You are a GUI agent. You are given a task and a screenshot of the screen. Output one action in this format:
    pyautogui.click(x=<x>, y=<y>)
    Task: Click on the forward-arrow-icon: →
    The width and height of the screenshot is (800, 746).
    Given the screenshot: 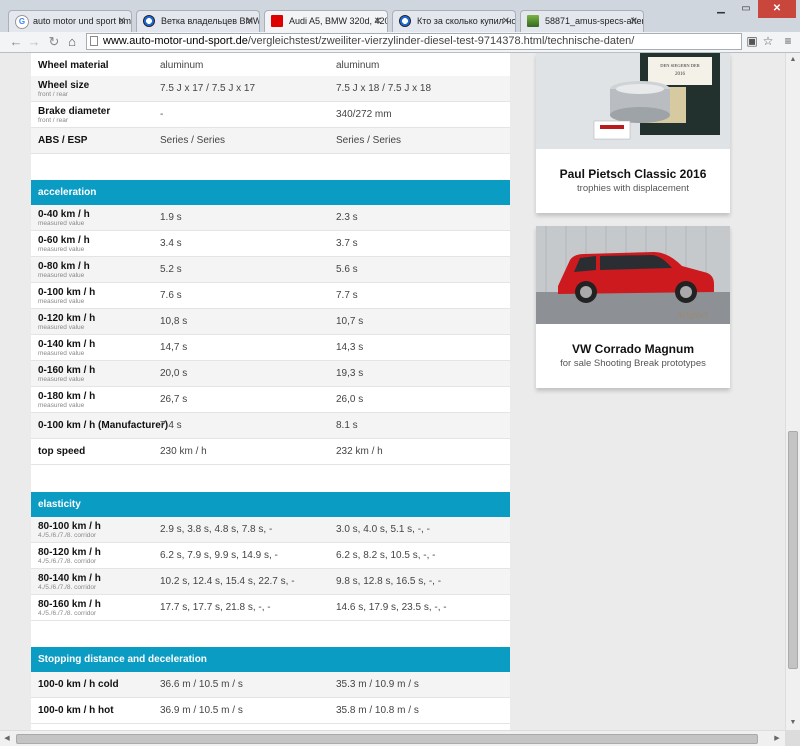 What is the action you would take?
    pyautogui.click(x=34, y=42)
    